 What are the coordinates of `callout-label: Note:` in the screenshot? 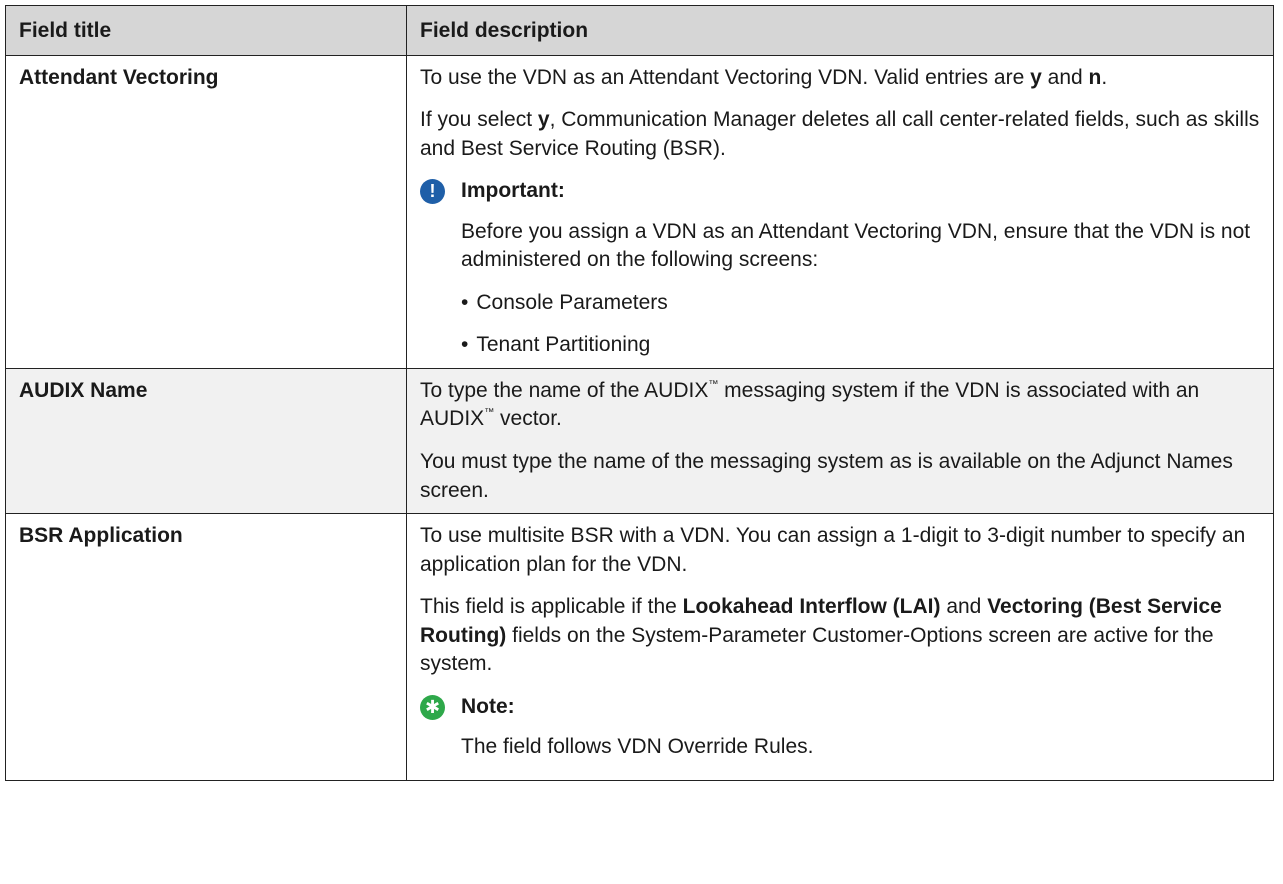 It's located at (488, 706).